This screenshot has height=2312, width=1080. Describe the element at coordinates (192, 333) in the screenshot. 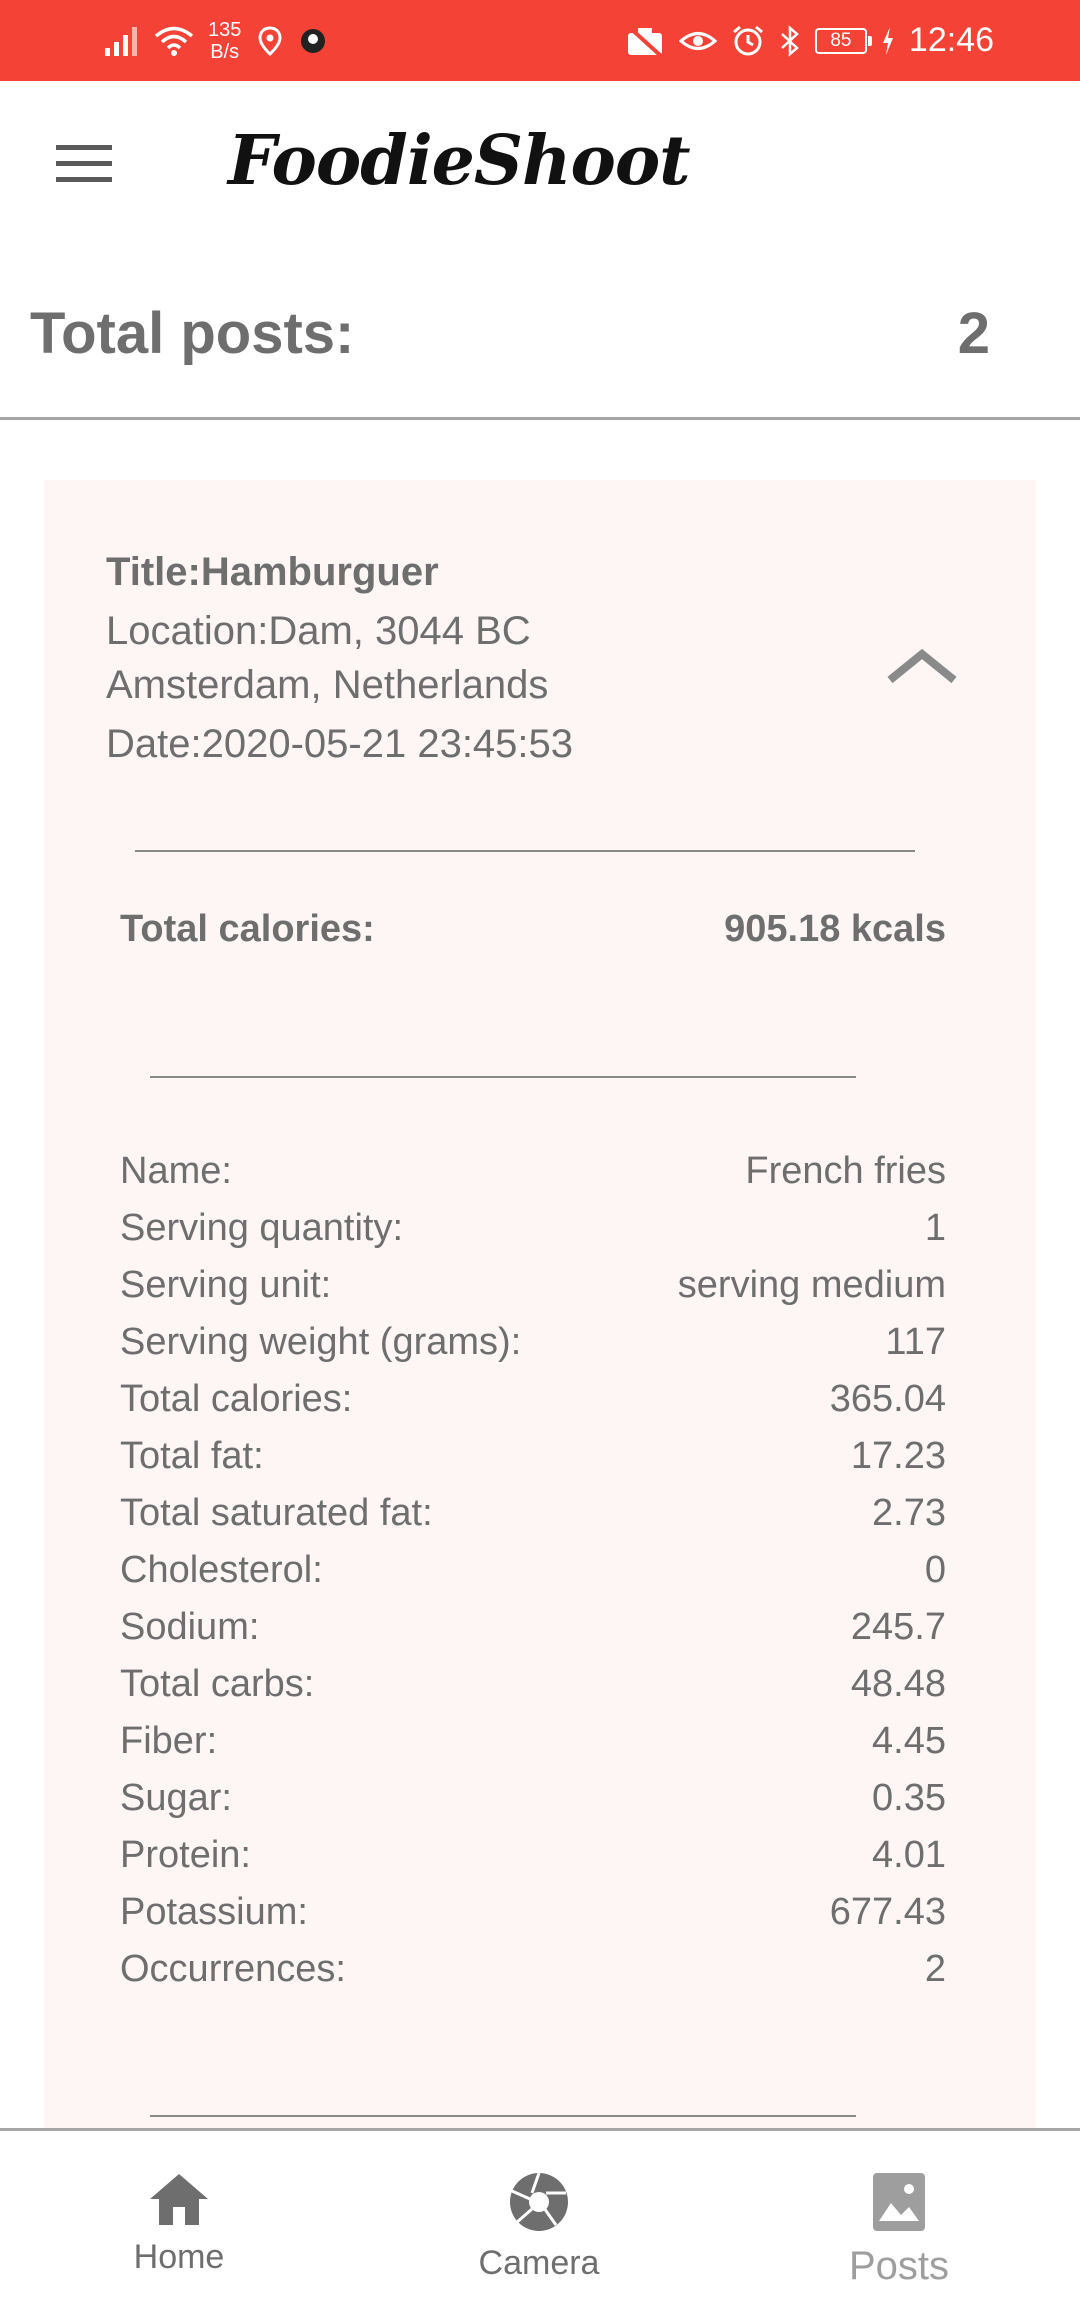

I see `total-posts-label: Total posts:` at that location.